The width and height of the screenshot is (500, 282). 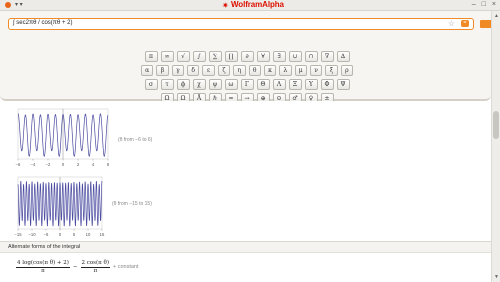 What do you see at coordinates (343, 56) in the screenshot?
I see `keyboard-key: ∆` at bounding box center [343, 56].